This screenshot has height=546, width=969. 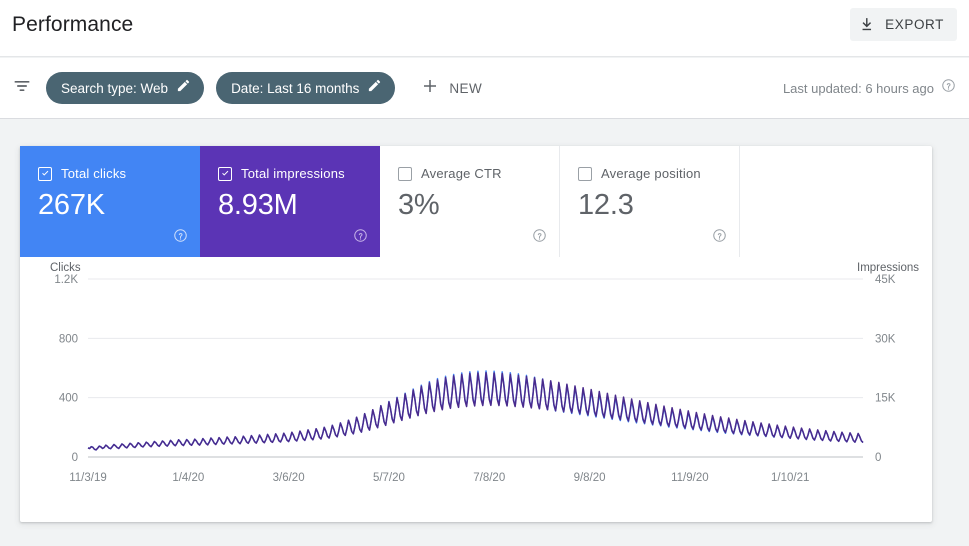 I want to click on metric-tile-value: 3%, so click(x=419, y=205).